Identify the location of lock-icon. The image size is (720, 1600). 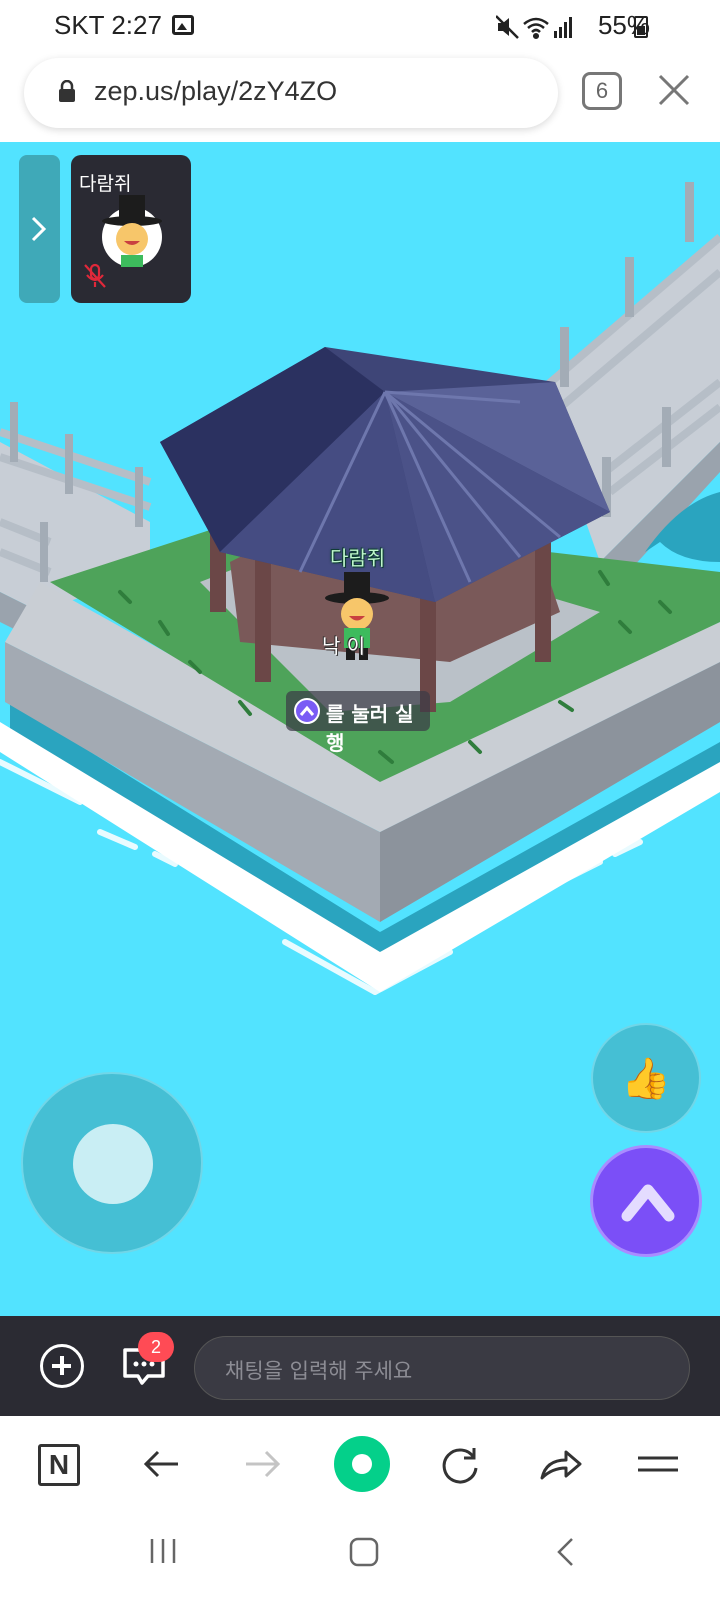
(67, 91).